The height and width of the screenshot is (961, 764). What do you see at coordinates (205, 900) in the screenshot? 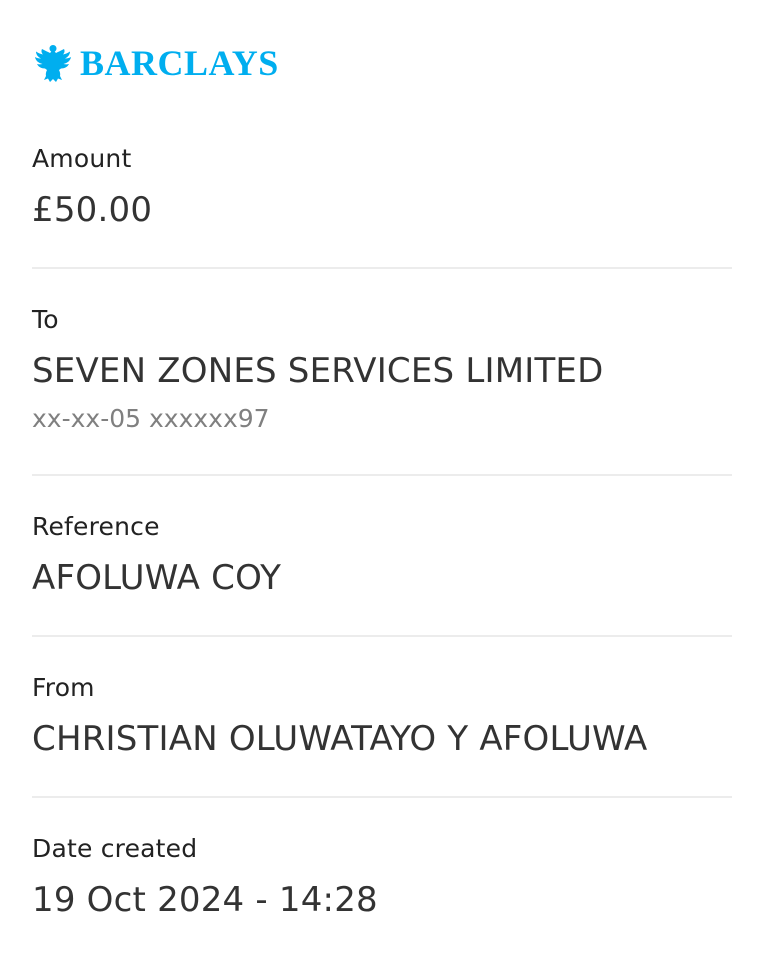
I see `date-created-value: 19 Oct 2024 - 14:28` at bounding box center [205, 900].